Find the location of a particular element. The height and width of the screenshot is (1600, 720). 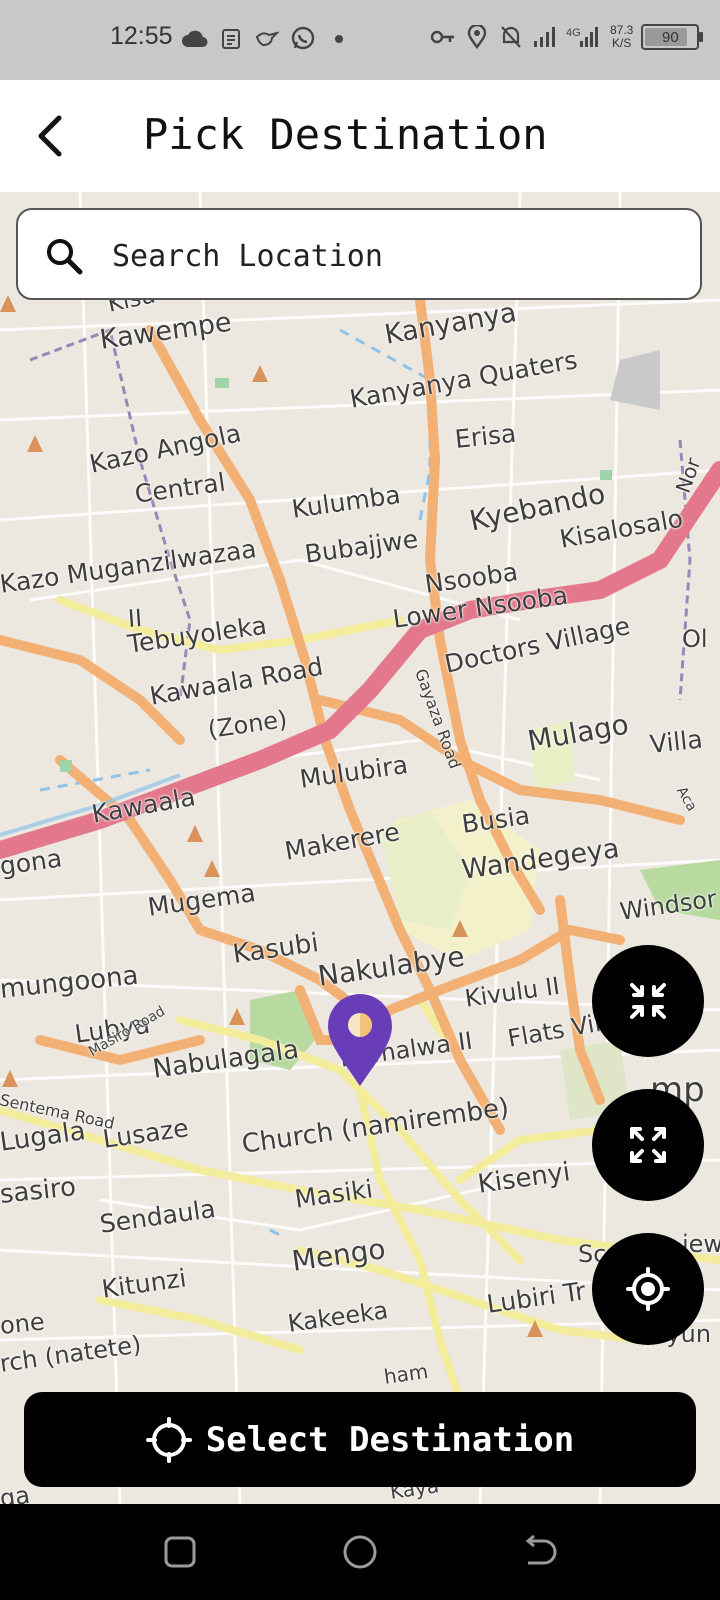

system-nav-bar is located at coordinates (360, 1552).